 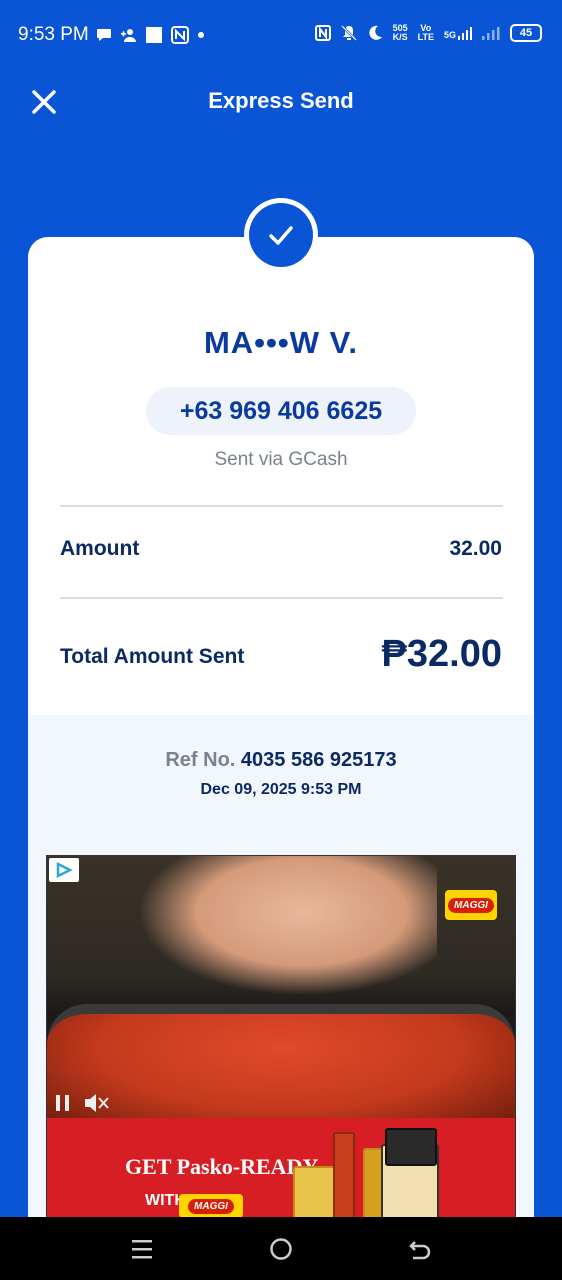 I want to click on notification-icons, so click(x=150, y=35).